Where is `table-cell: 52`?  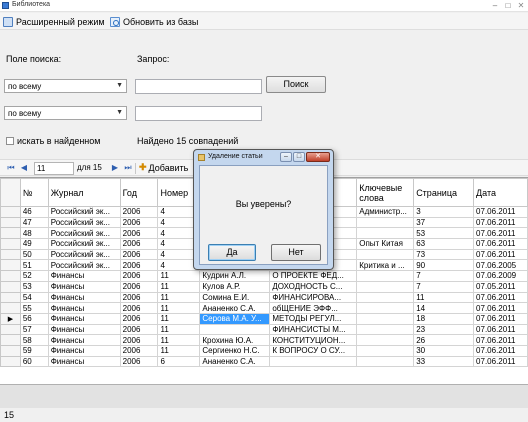
table-cell: 52 is located at coordinates (34, 276).